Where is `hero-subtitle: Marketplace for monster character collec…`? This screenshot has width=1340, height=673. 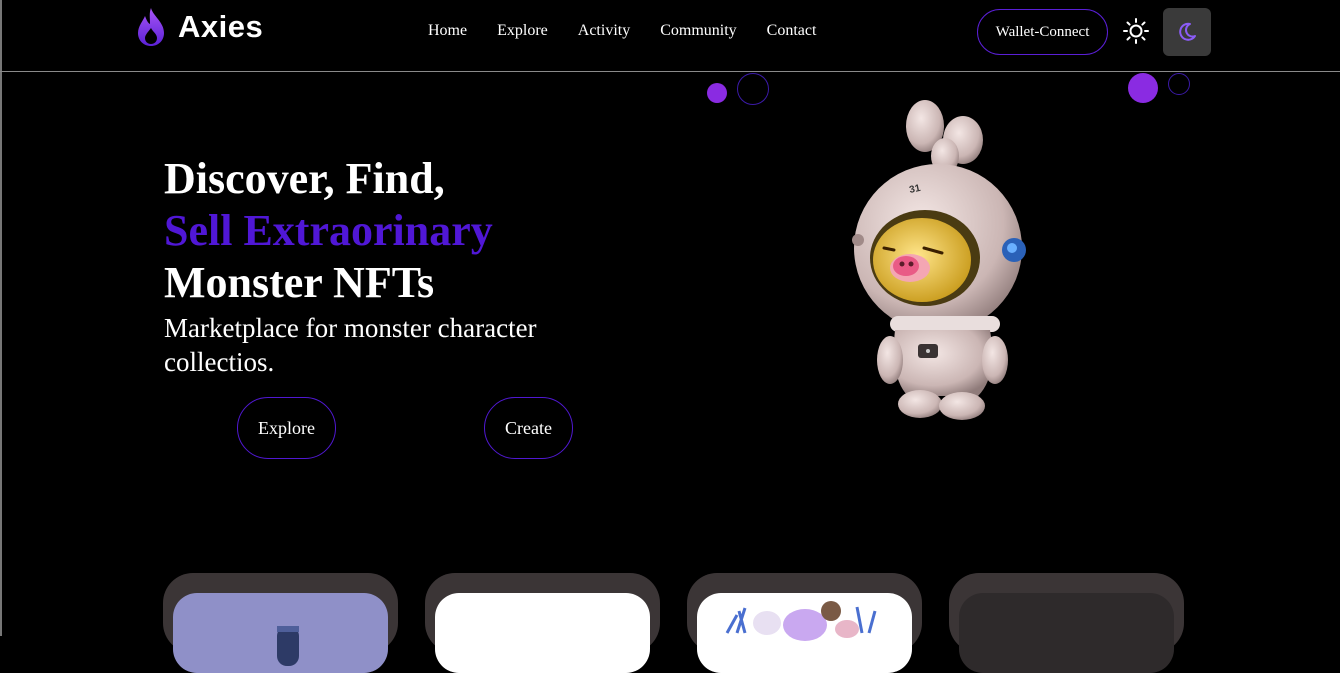
hero-subtitle: Marketplace for monster character collec… is located at coordinates (350, 345).